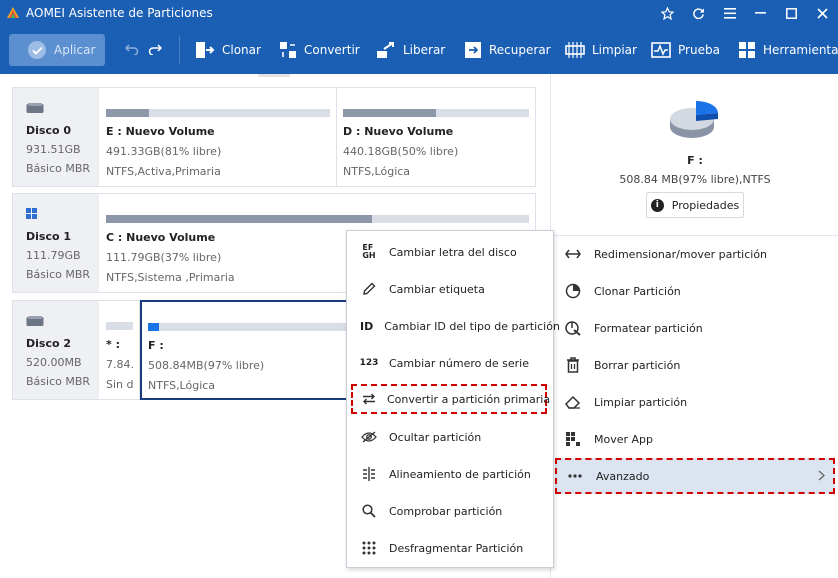 Image resolution: width=838 pixels, height=578 pixels. I want to click on recover-icon, so click(473, 50).